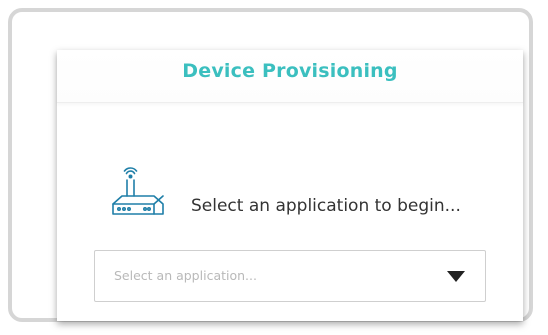 The width and height of the screenshot is (548, 335). I want to click on card-header: Device Provisioning, so click(290, 76).